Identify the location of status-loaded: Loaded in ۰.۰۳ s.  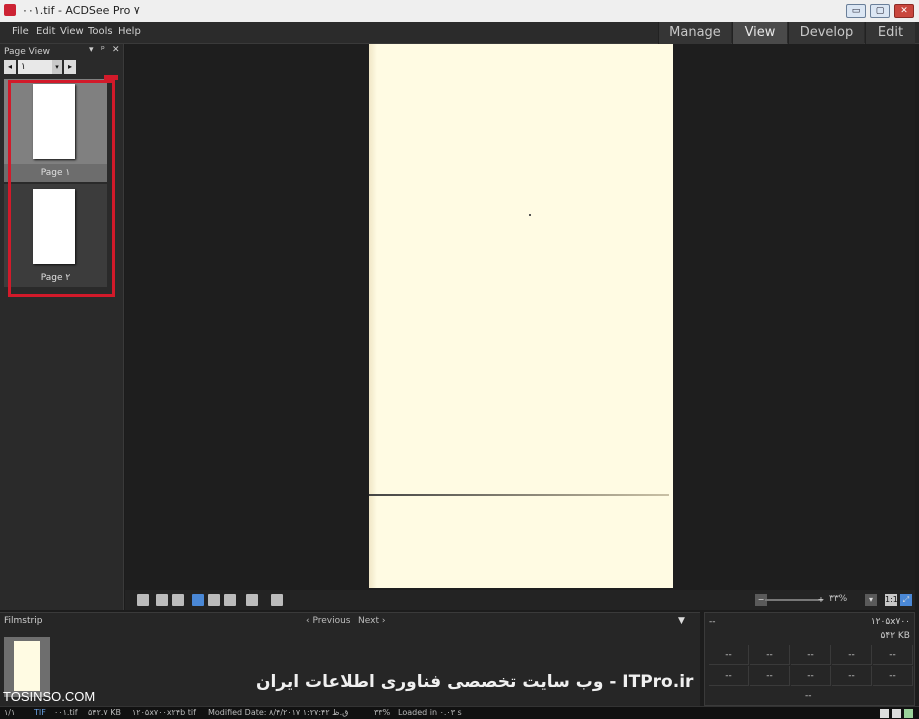
(430, 712).